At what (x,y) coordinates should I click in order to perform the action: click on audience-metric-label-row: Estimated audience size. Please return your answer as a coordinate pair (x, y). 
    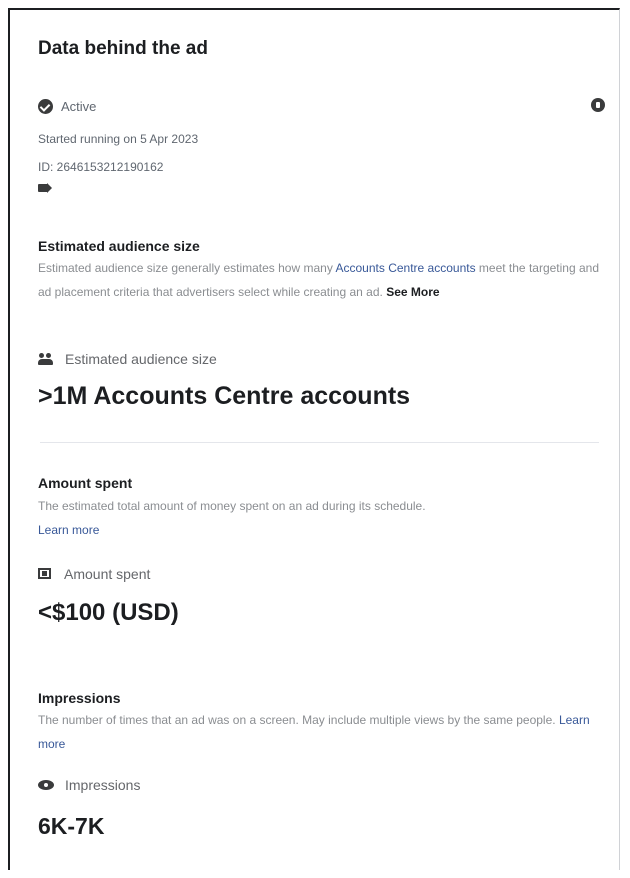
    Looking at the image, I should click on (127, 359).